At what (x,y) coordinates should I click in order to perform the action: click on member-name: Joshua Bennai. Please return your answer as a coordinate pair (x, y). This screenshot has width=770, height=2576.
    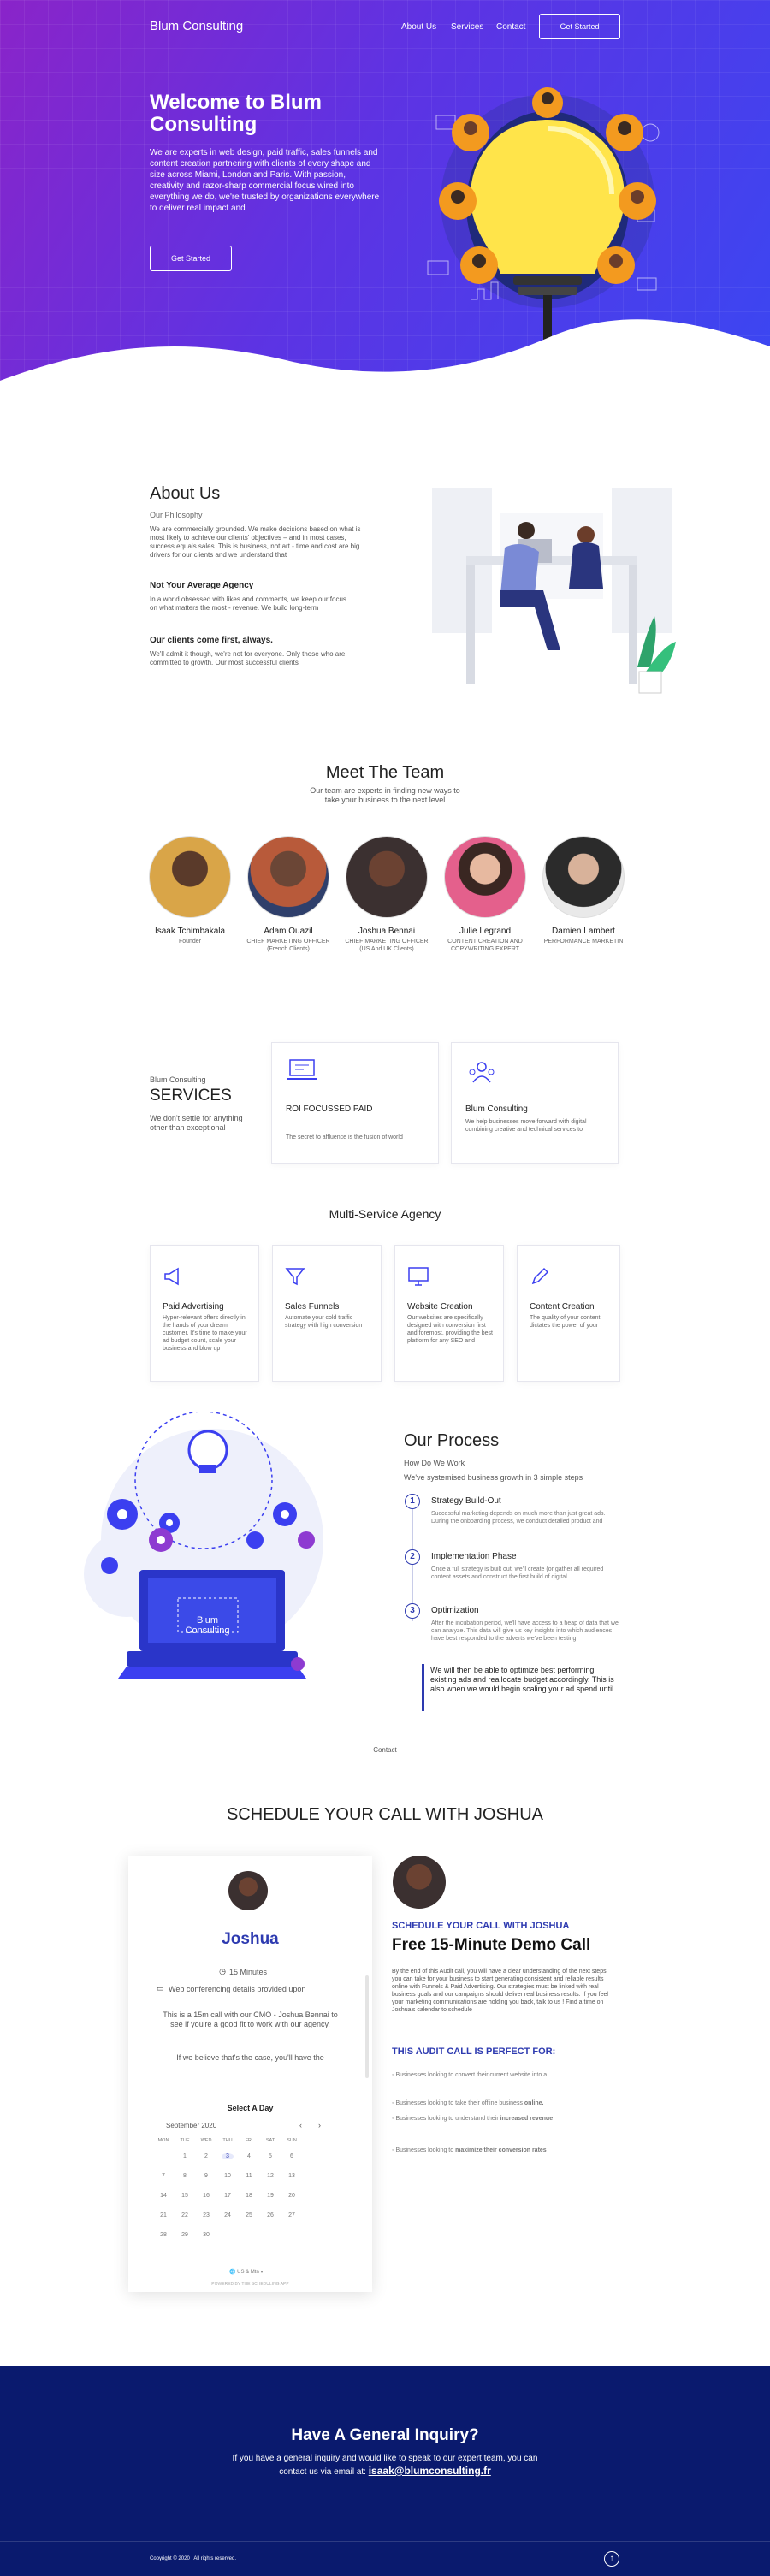
    Looking at the image, I should click on (387, 931).